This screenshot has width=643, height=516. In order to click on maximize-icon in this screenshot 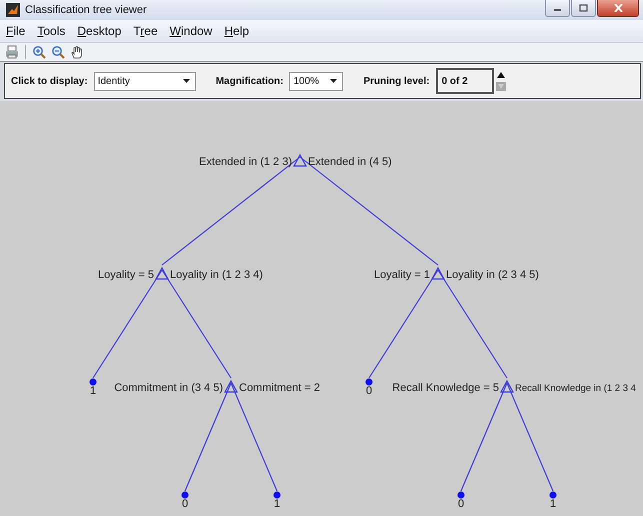, I will do `click(583, 8)`.